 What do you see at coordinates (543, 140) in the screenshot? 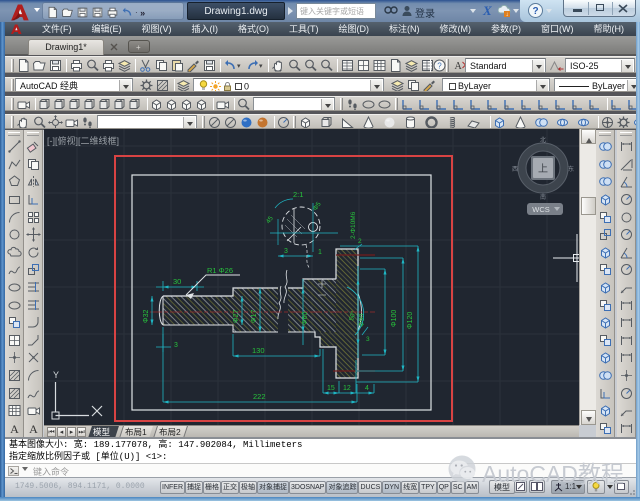
I see `svg-text: 北` at bounding box center [543, 140].